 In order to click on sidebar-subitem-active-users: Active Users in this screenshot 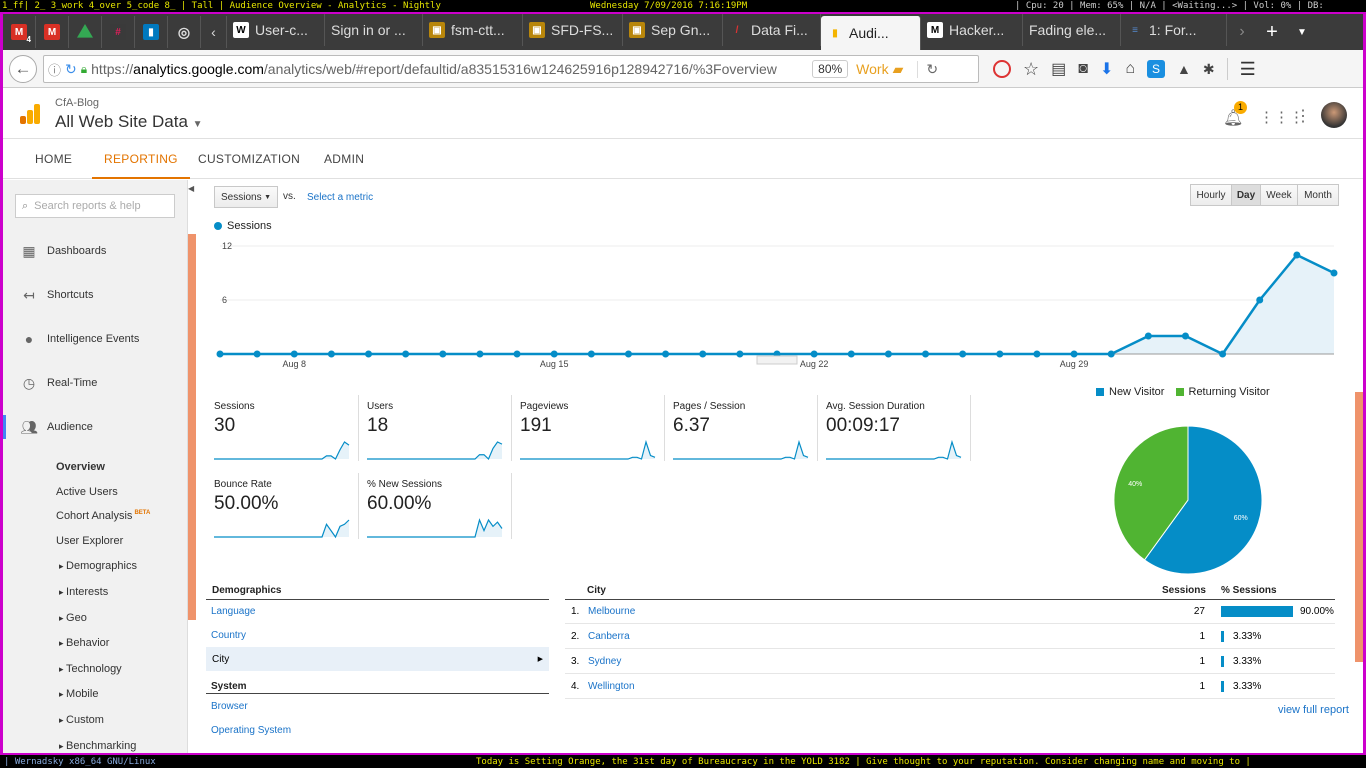, I will do `click(87, 492)`.